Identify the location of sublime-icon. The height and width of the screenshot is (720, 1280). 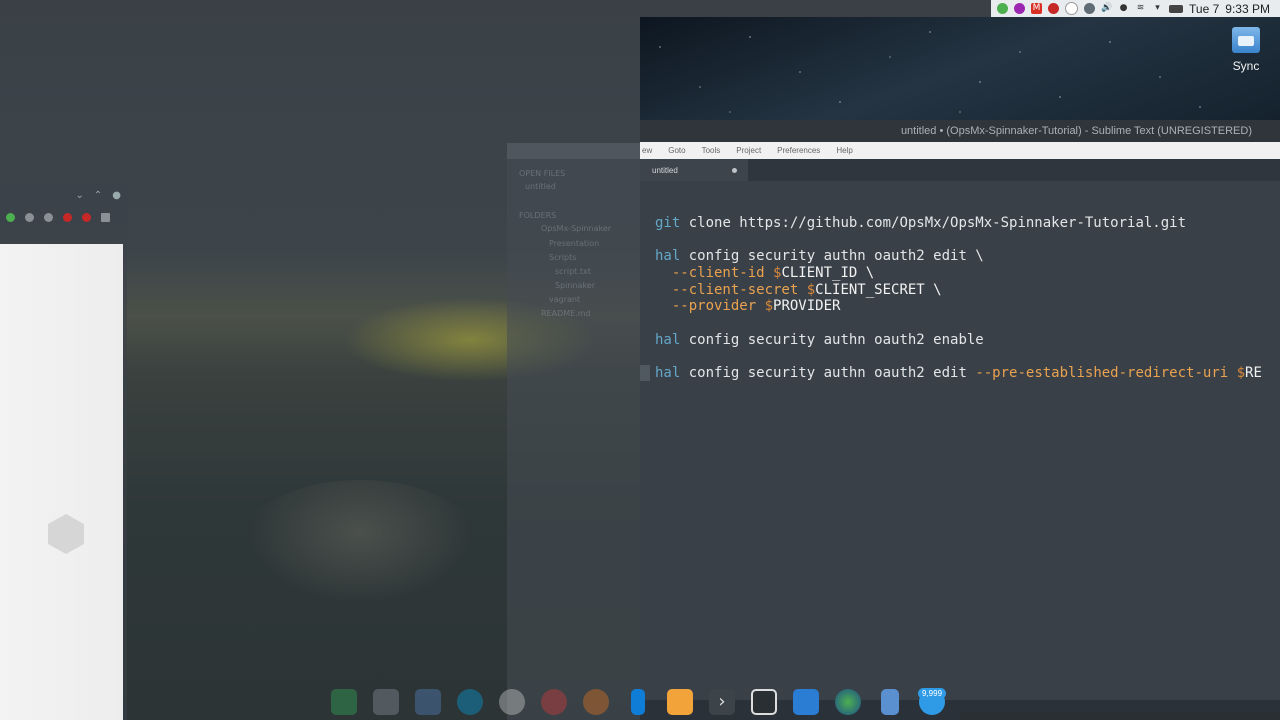
(680, 702).